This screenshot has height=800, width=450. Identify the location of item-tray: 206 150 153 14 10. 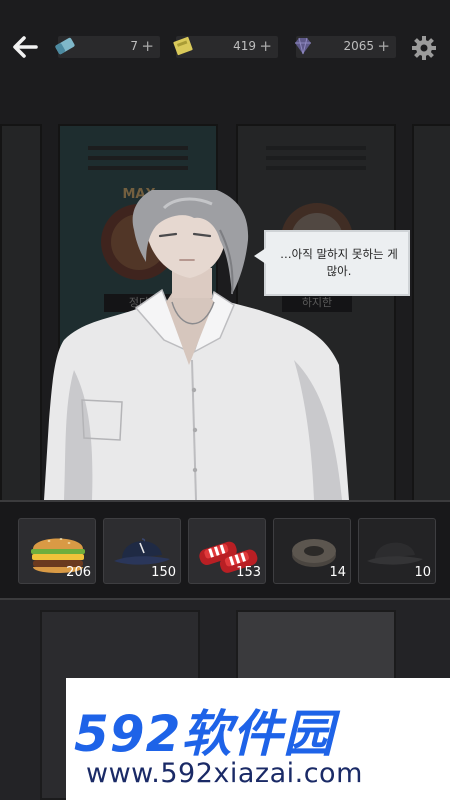
(225, 550).